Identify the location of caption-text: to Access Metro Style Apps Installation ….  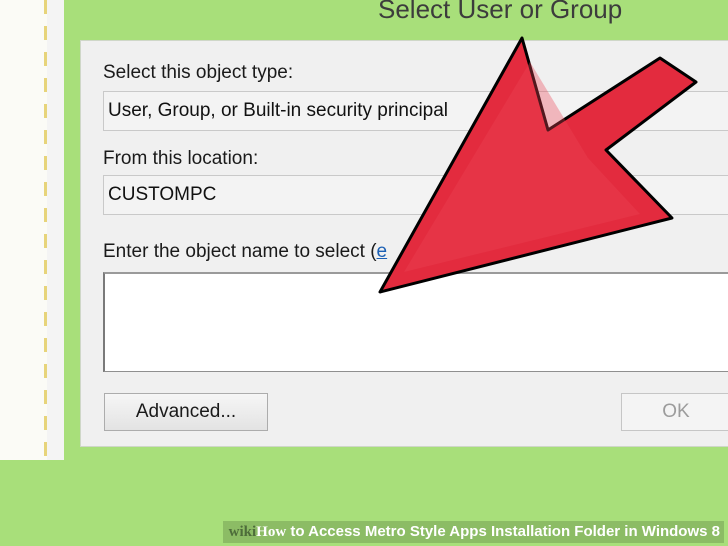
(503, 531).